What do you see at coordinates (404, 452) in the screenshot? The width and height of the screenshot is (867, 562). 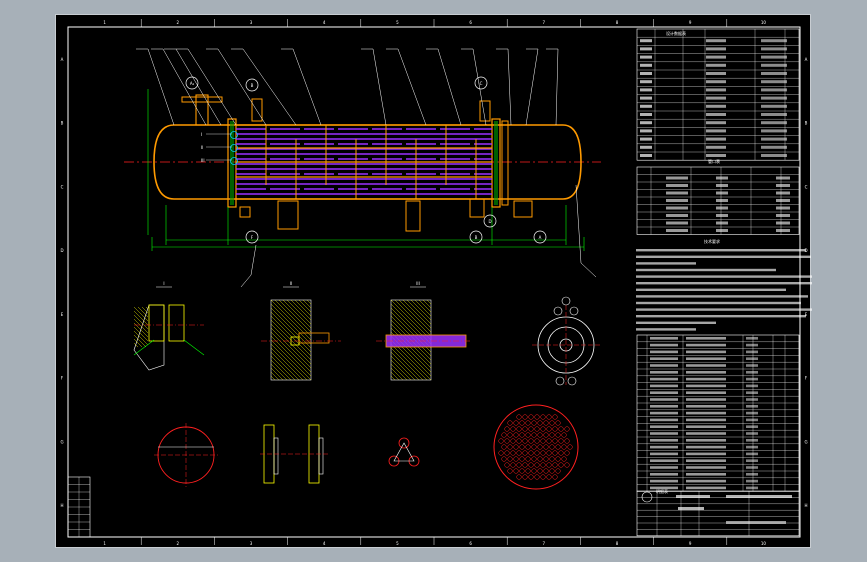 I see `tube-pitch-view` at bounding box center [404, 452].